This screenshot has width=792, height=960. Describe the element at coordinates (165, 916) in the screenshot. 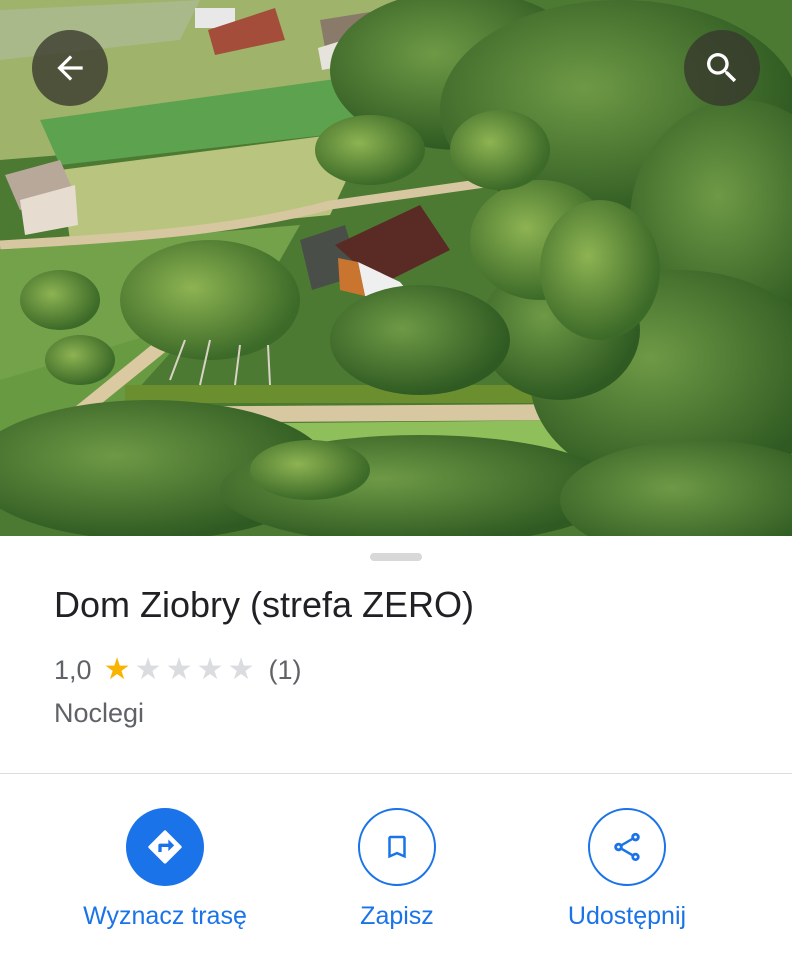

I see `directions-label: Wyznacz trasę` at that location.